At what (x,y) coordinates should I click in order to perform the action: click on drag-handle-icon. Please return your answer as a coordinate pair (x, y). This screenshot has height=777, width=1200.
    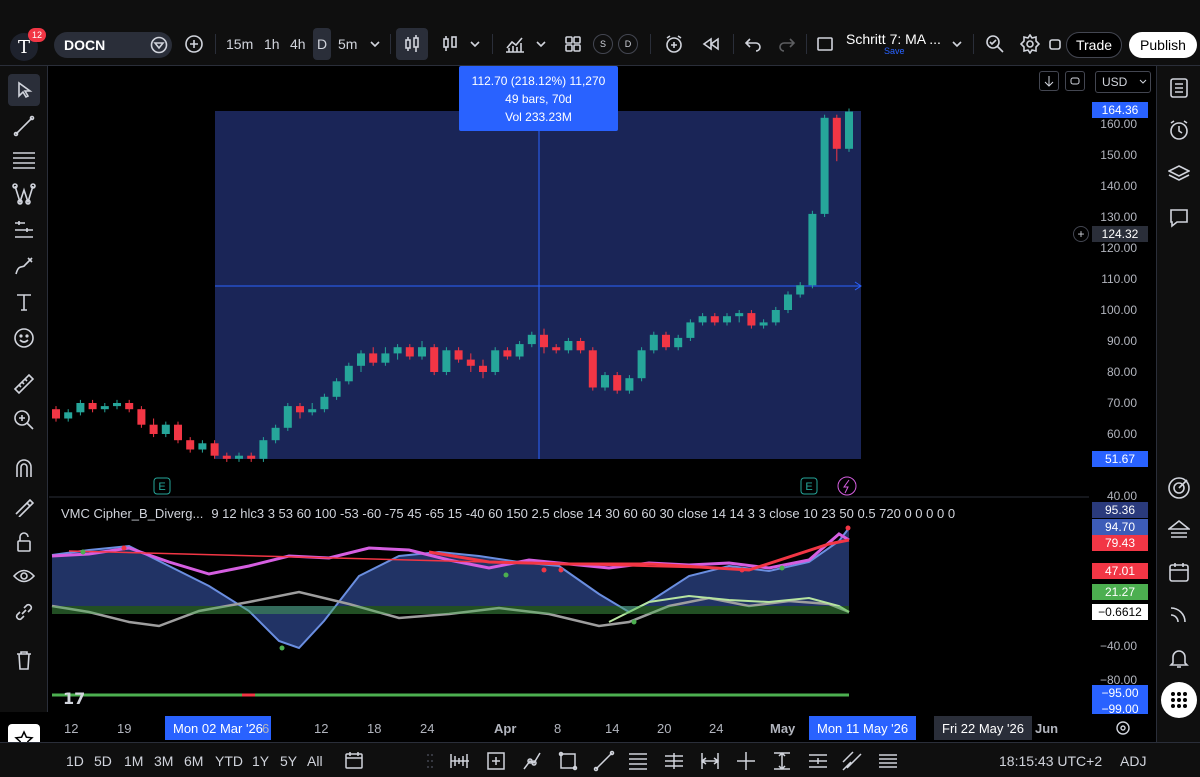
    Looking at the image, I should click on (430, 761).